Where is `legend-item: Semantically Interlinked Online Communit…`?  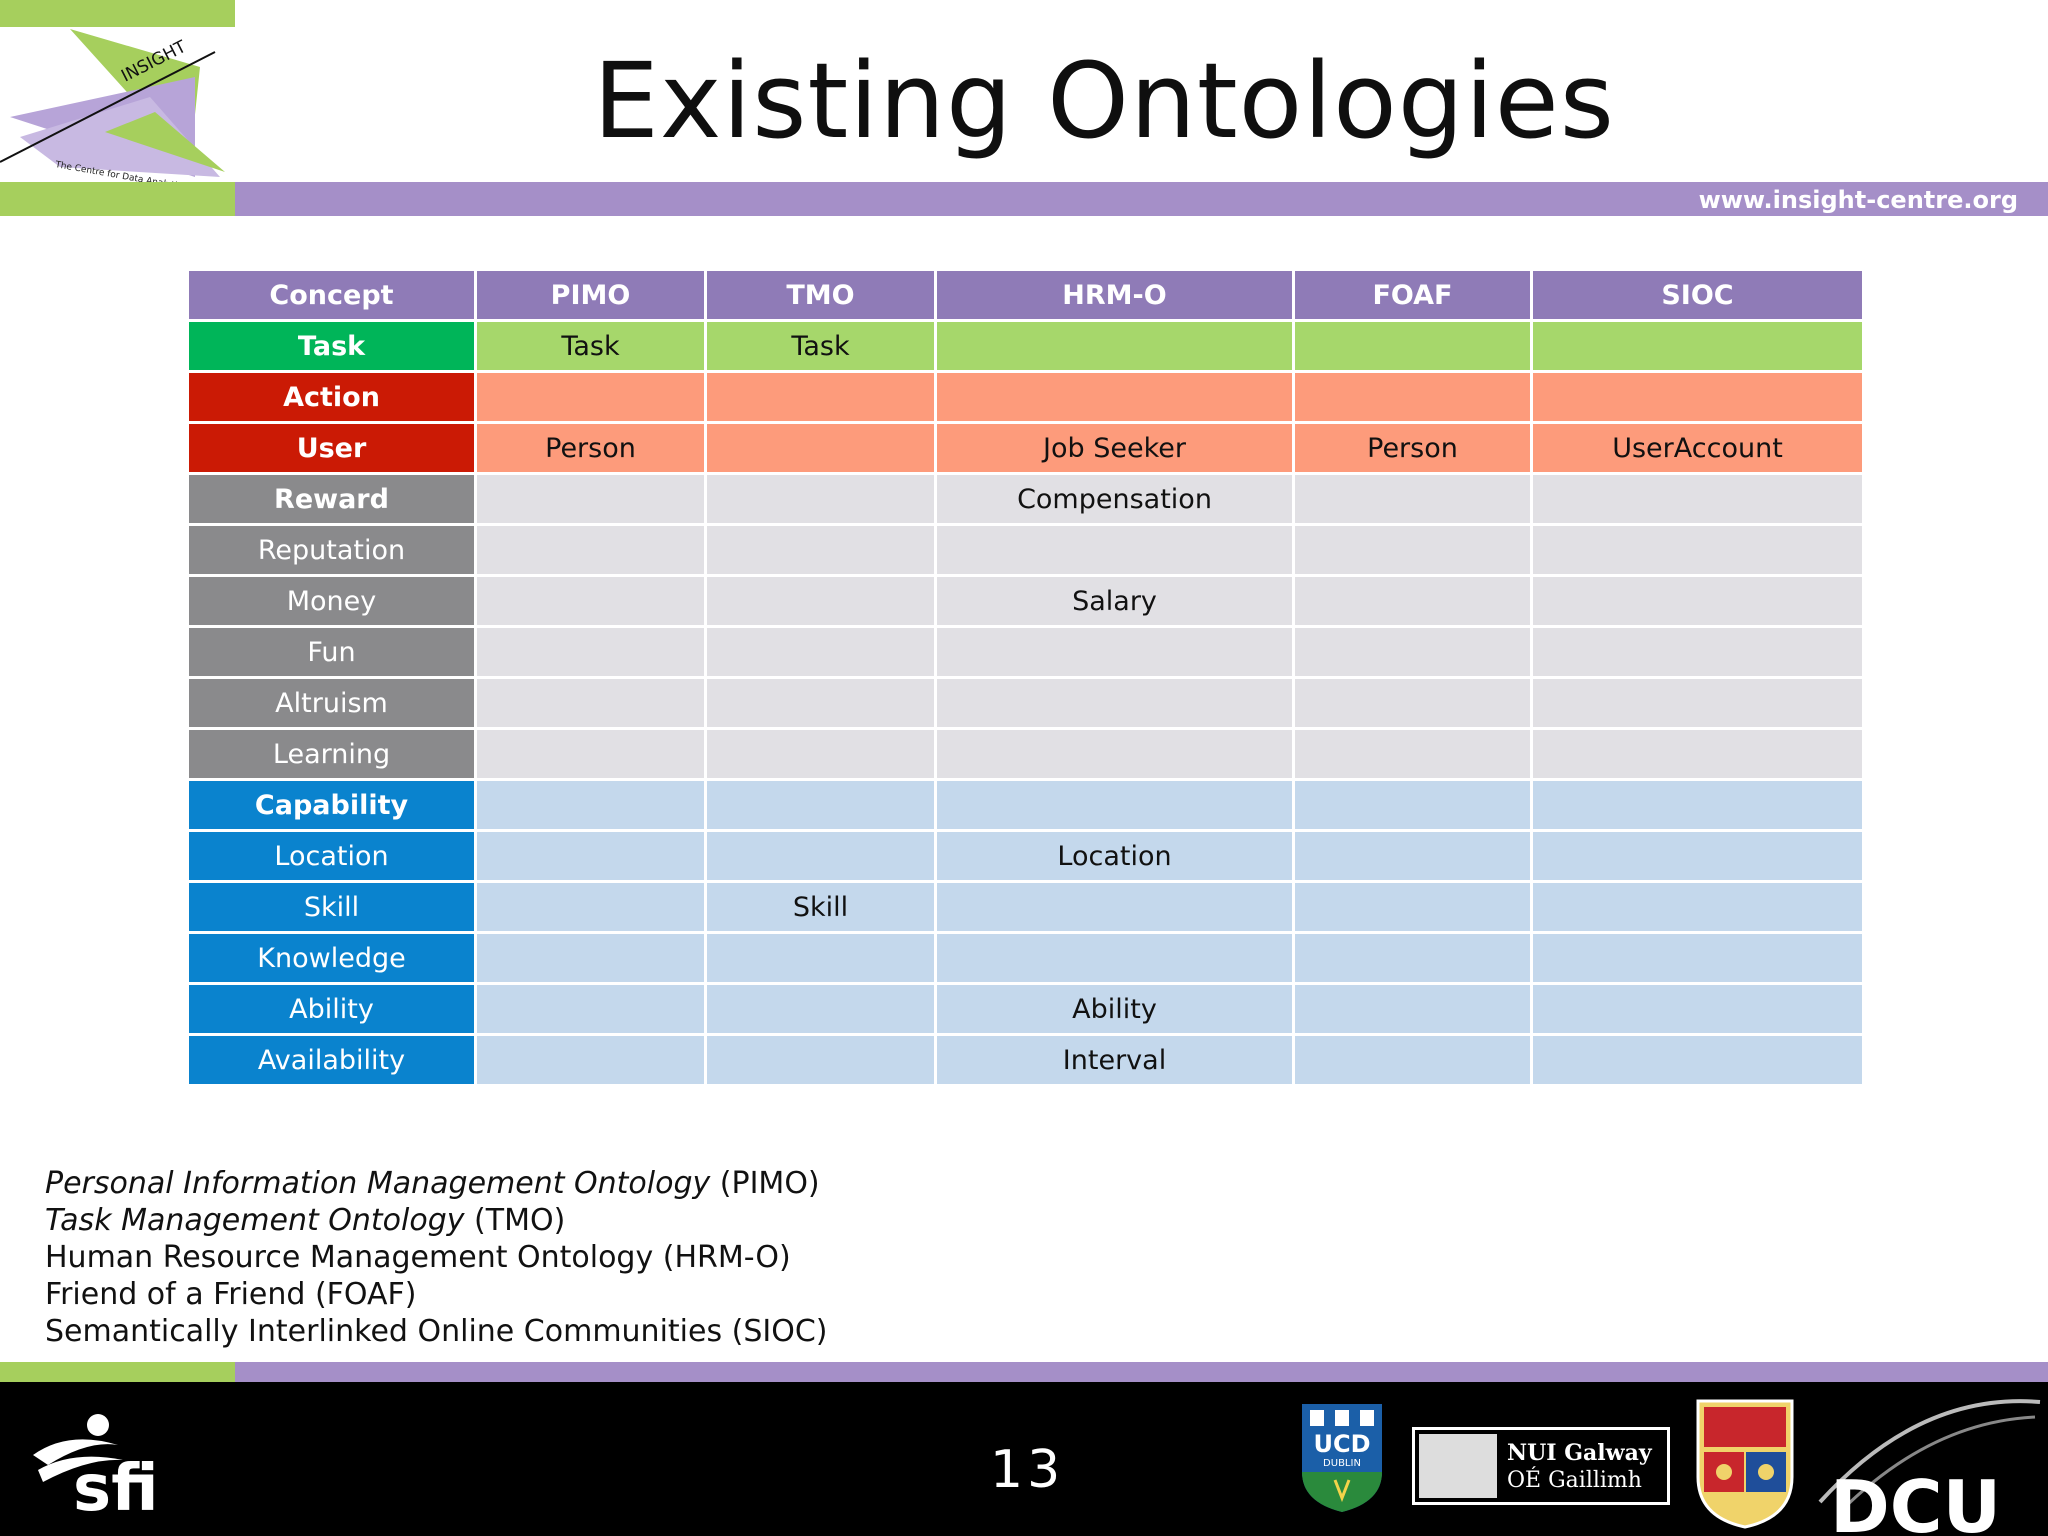
legend-item: Semantically Interlinked Online Communit… is located at coordinates (436, 1331).